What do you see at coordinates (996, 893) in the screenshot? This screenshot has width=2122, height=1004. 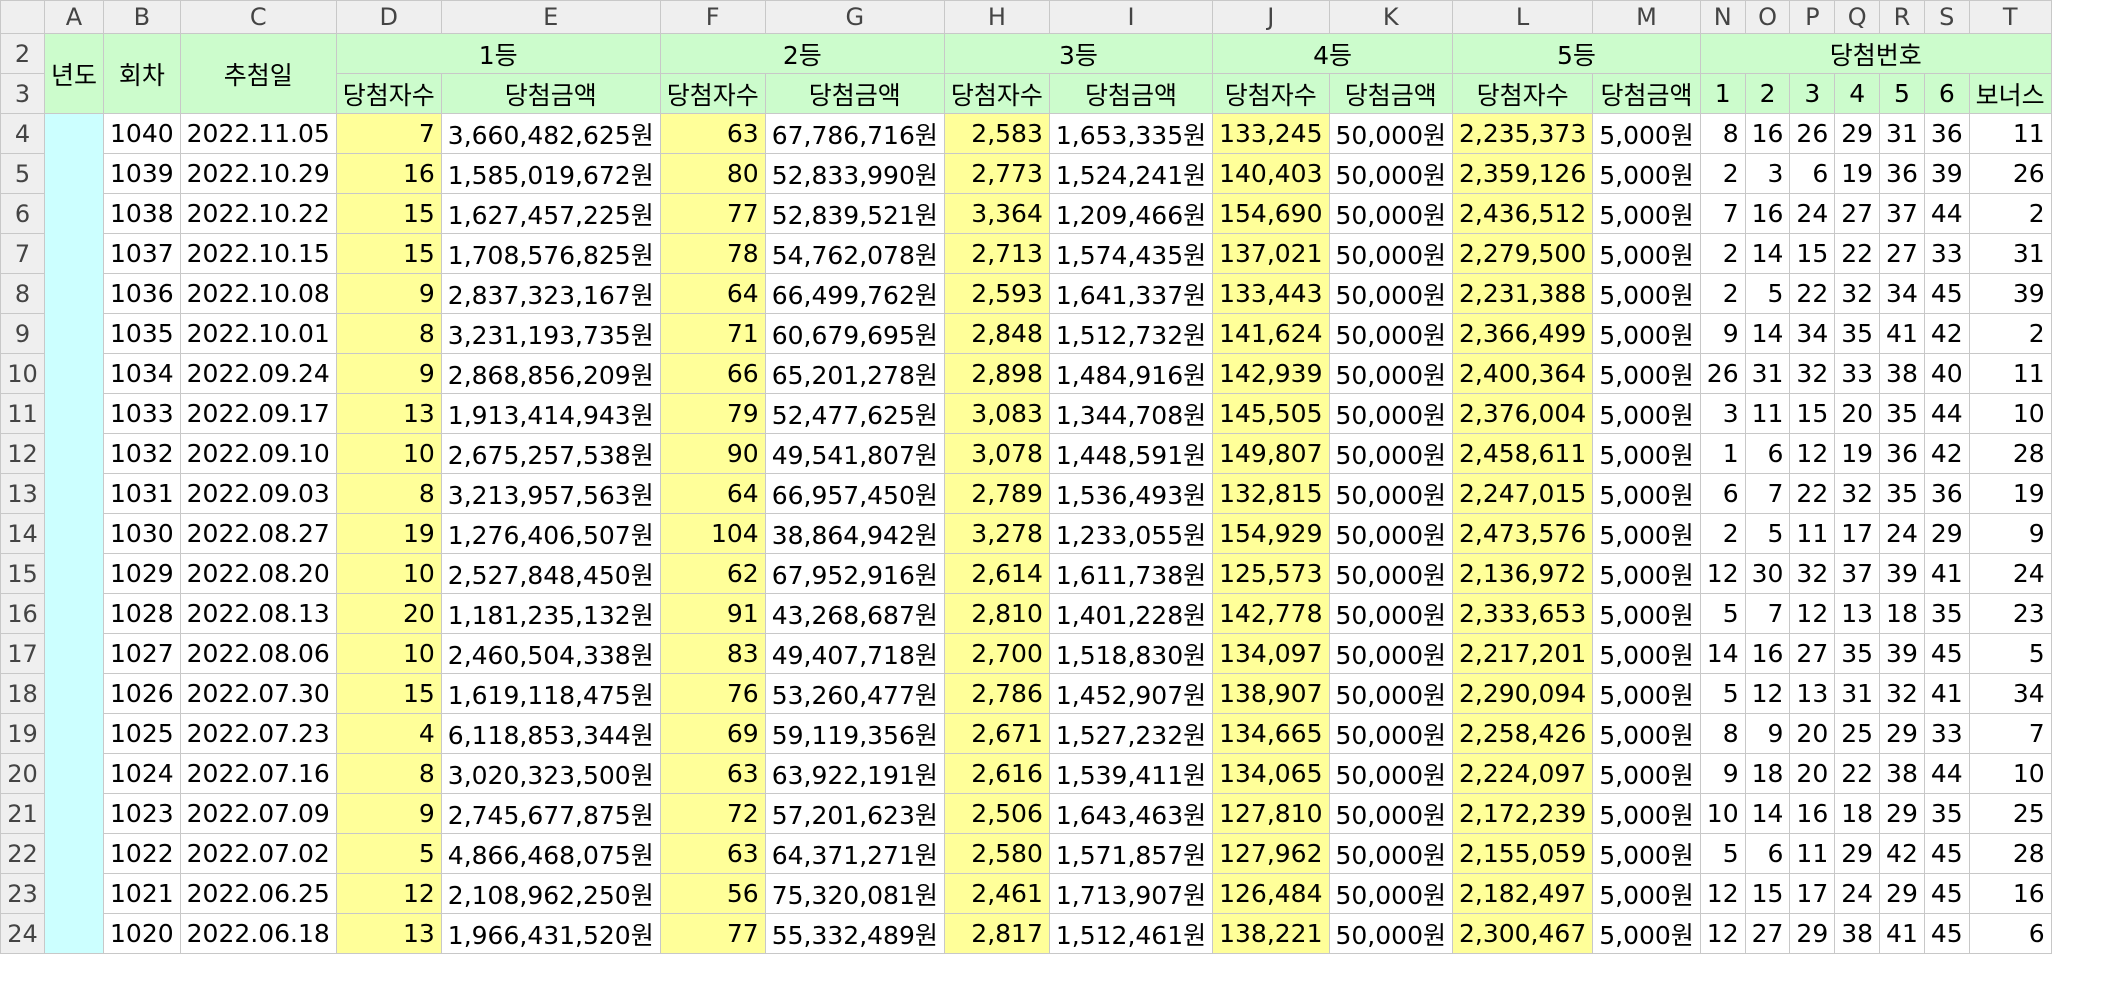 I see `rank-3-winners-cell: 2,461` at bounding box center [996, 893].